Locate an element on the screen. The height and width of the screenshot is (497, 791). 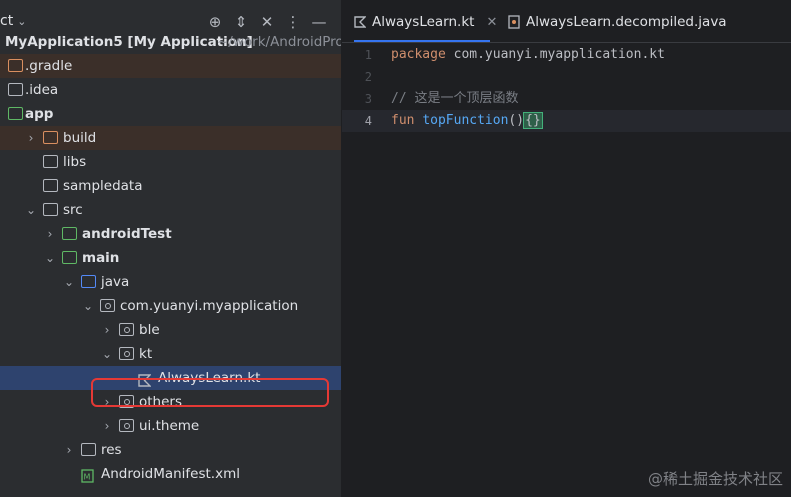
code-token: {} is located at coordinates (533, 120).